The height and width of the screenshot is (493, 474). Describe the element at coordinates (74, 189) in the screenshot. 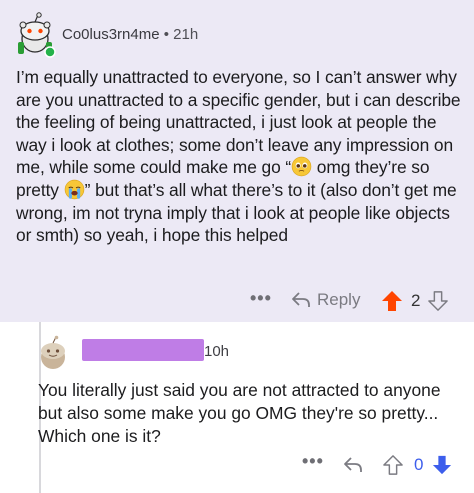

I see `crying-face-emoji` at that location.